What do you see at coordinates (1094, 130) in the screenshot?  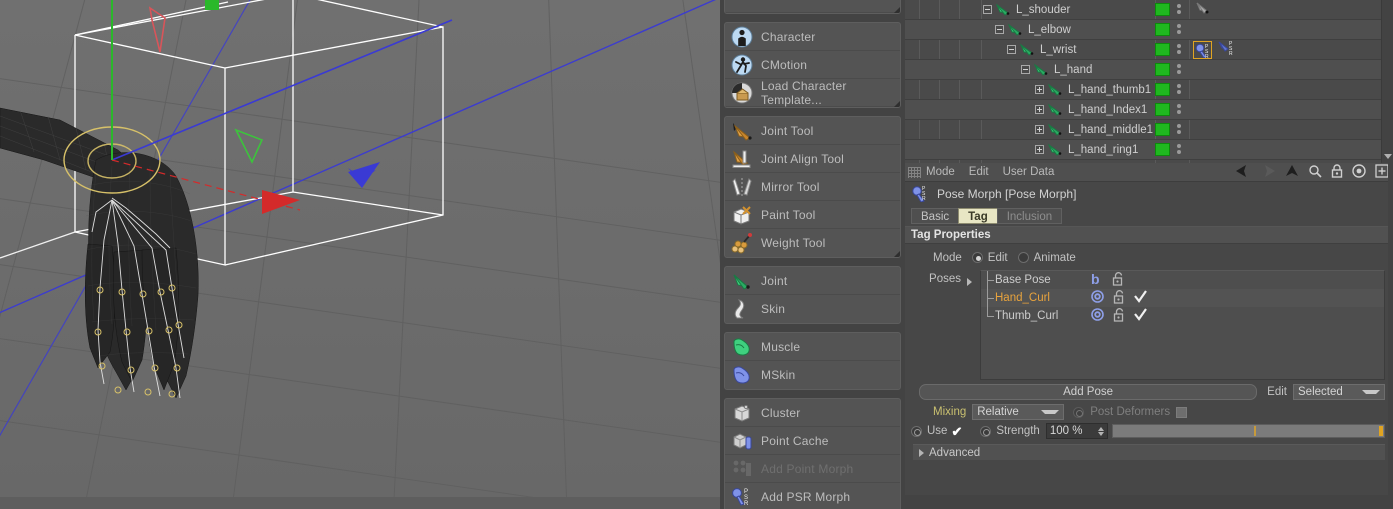 I see `object-row-label-wrap: L_hand_middle1` at bounding box center [1094, 130].